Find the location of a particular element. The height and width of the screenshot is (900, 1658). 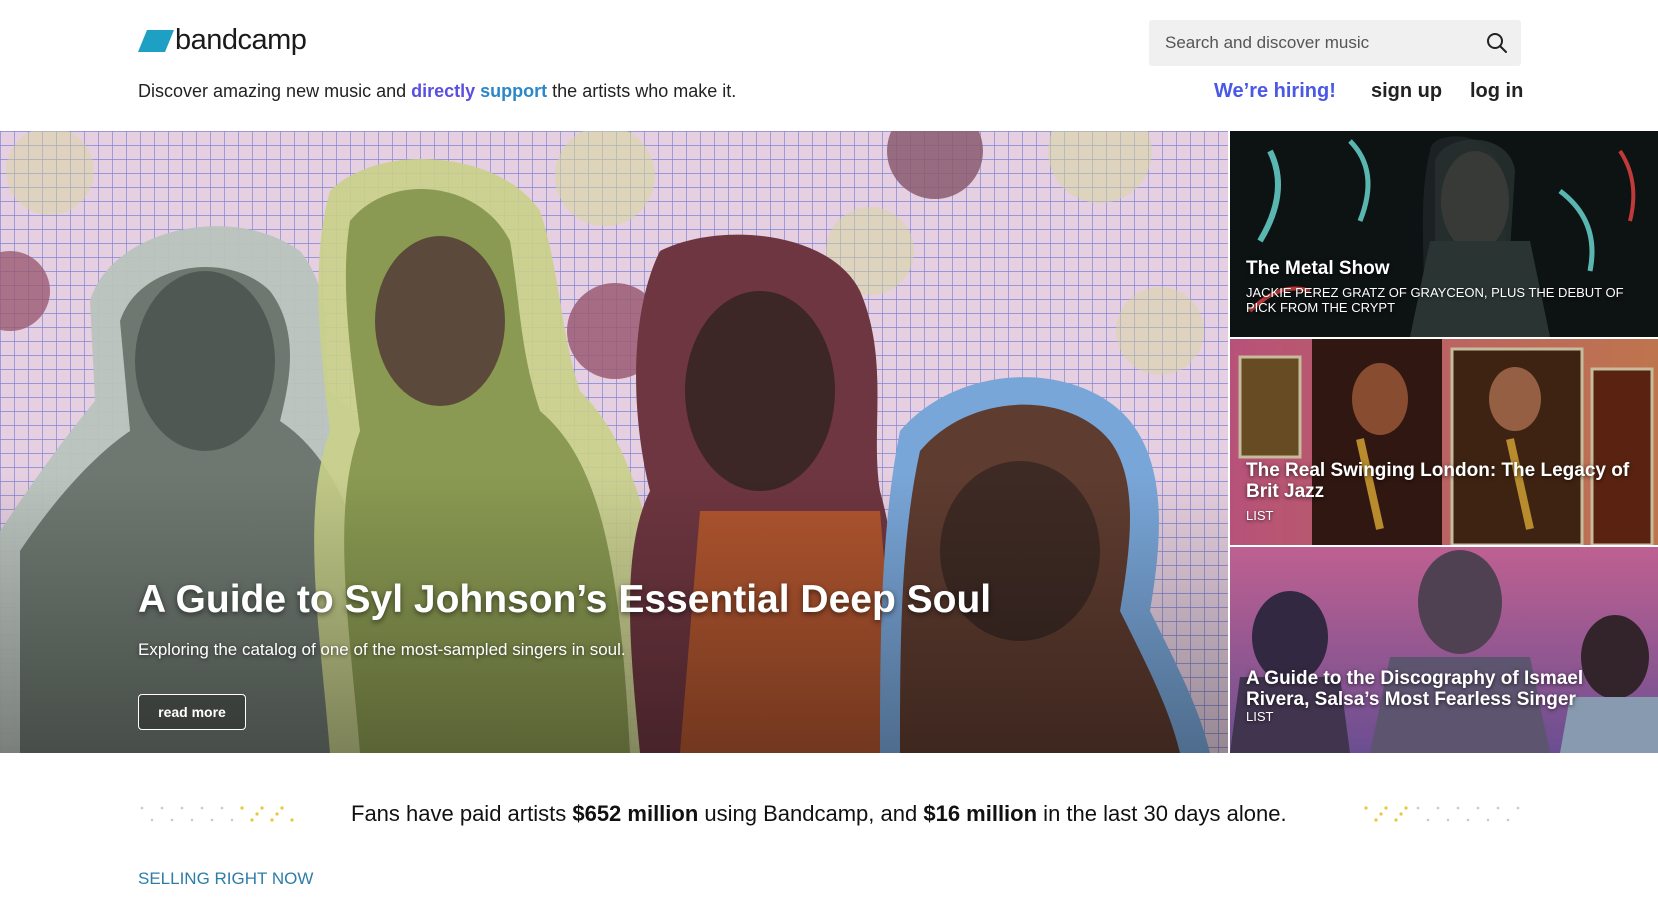

logo-text: bandcamp is located at coordinates (241, 40).